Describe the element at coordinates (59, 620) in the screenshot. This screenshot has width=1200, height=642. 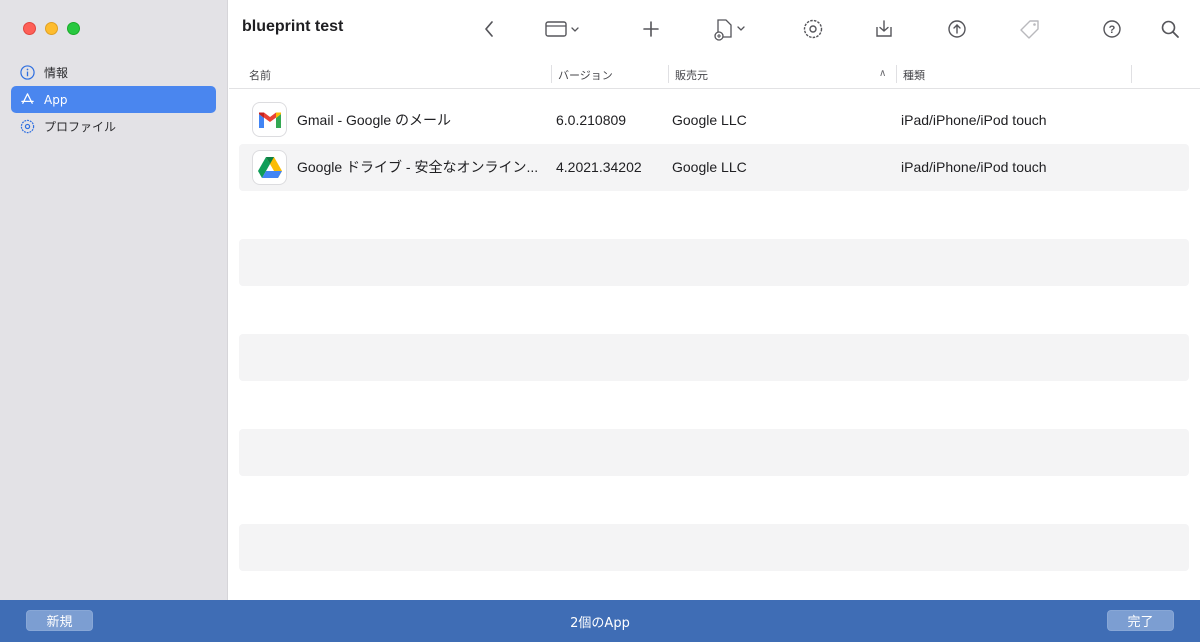
I see `new-button: 新規` at that location.